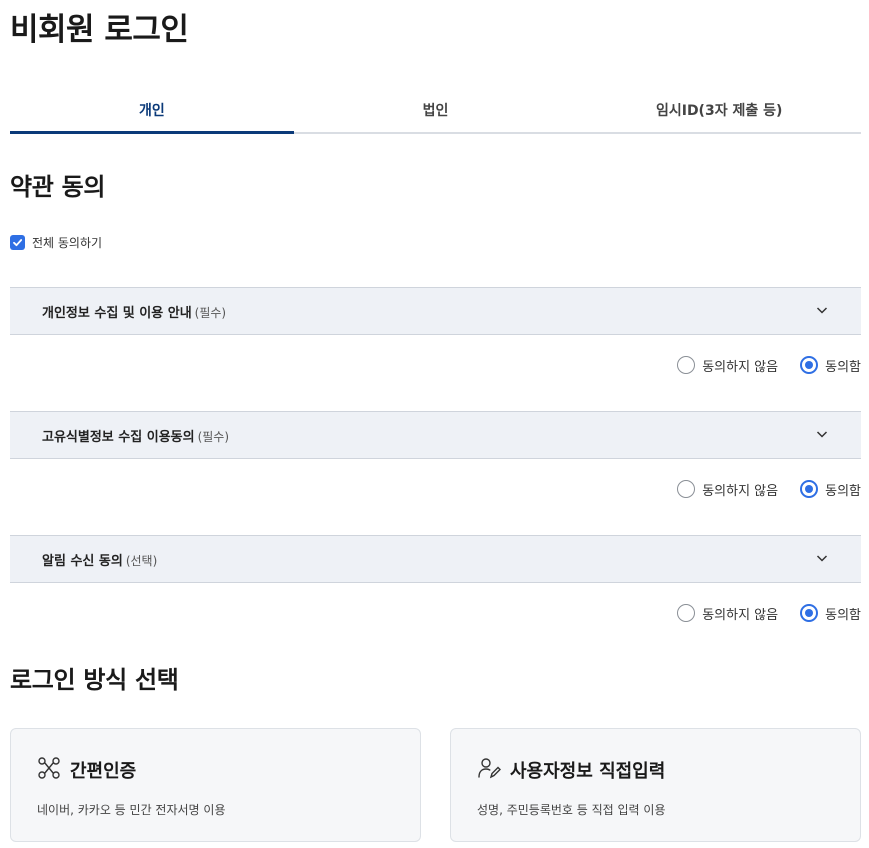 The width and height of the screenshot is (869, 848). I want to click on term-title: 고유식별정보 수집 이용동의 (필수), so click(135, 435).